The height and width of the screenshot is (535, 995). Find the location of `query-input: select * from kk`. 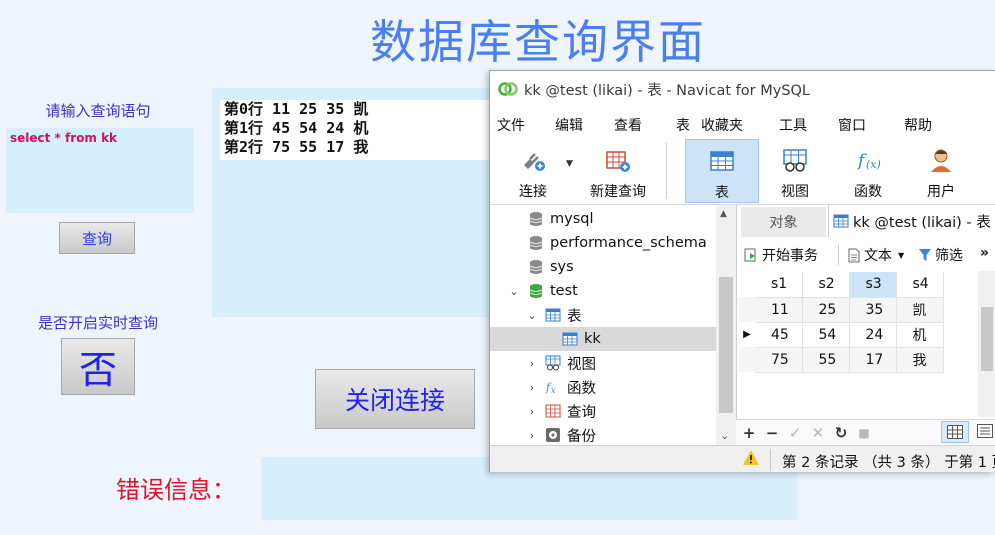

query-input: select * from kk is located at coordinates (100, 170).